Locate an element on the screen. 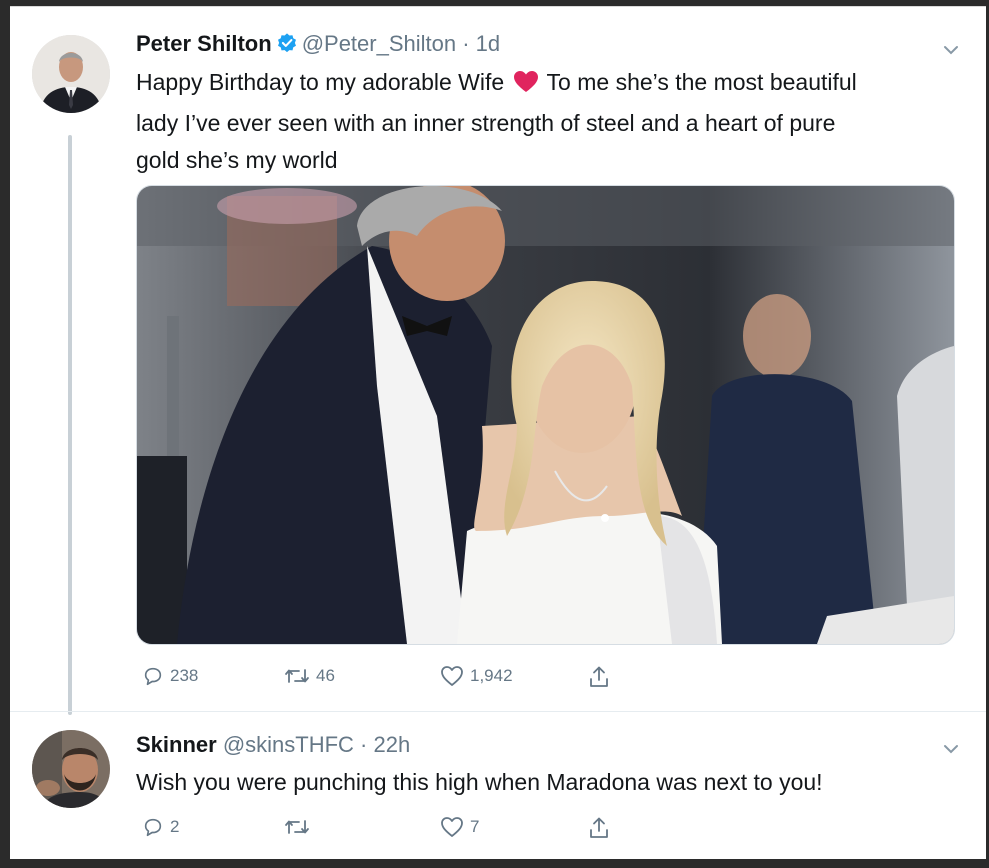 The width and height of the screenshot is (989, 868). reply-like-count: 7 is located at coordinates (475, 826).